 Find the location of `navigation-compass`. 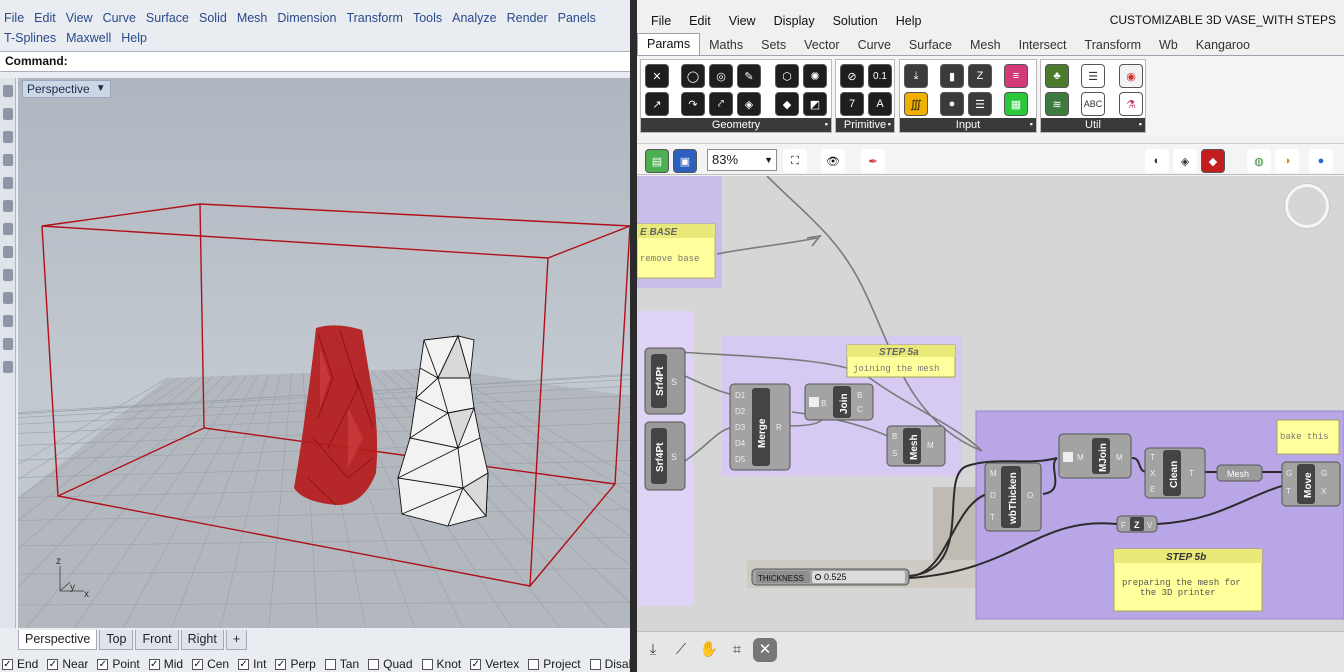

navigation-compass is located at coordinates (1307, 206).